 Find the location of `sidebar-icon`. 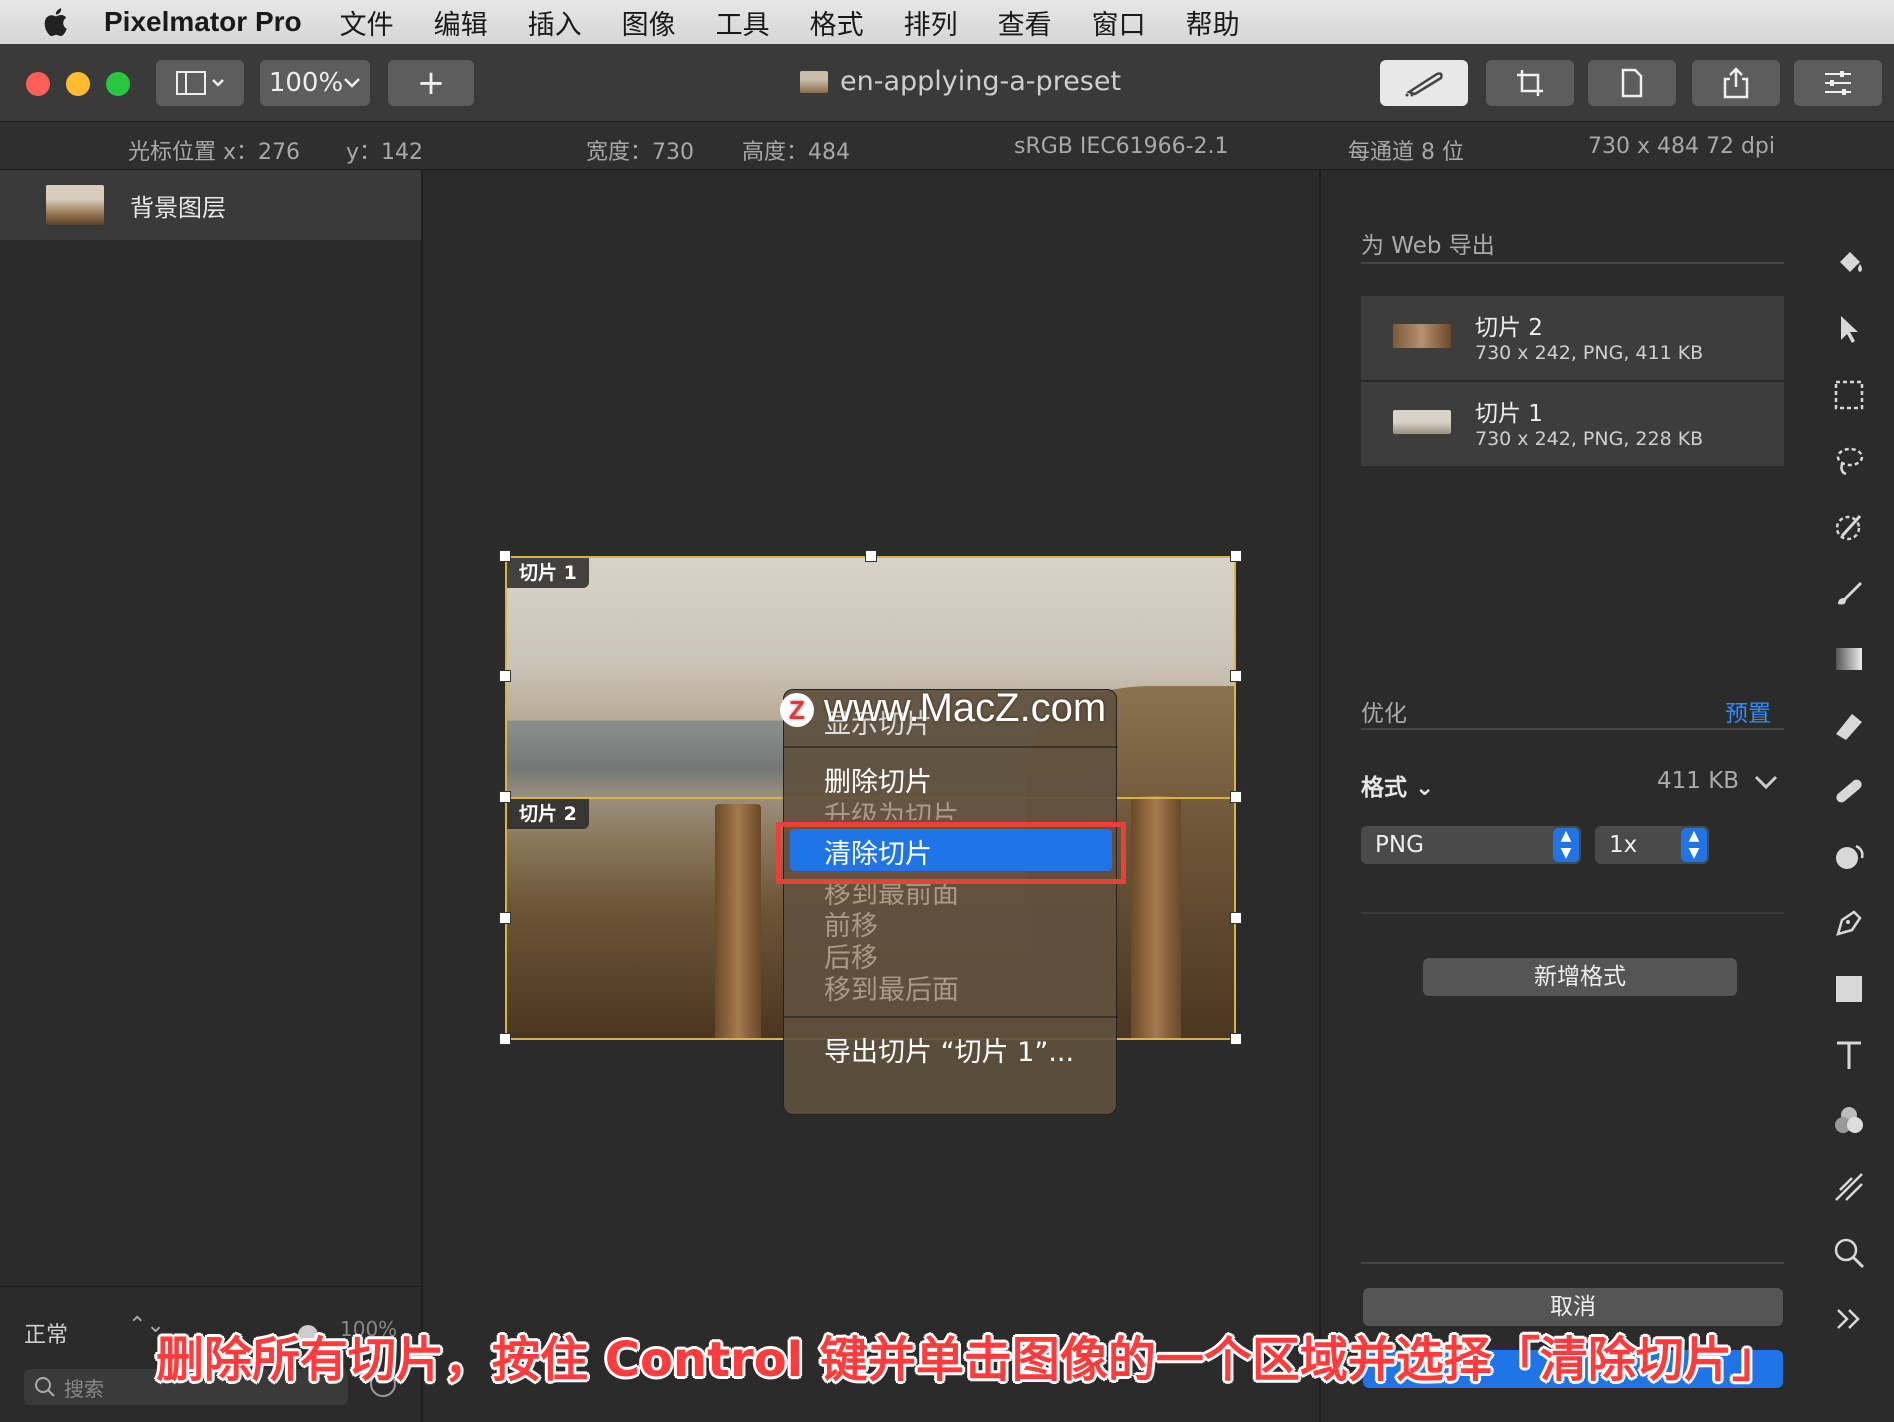

sidebar-icon is located at coordinates (200, 83).